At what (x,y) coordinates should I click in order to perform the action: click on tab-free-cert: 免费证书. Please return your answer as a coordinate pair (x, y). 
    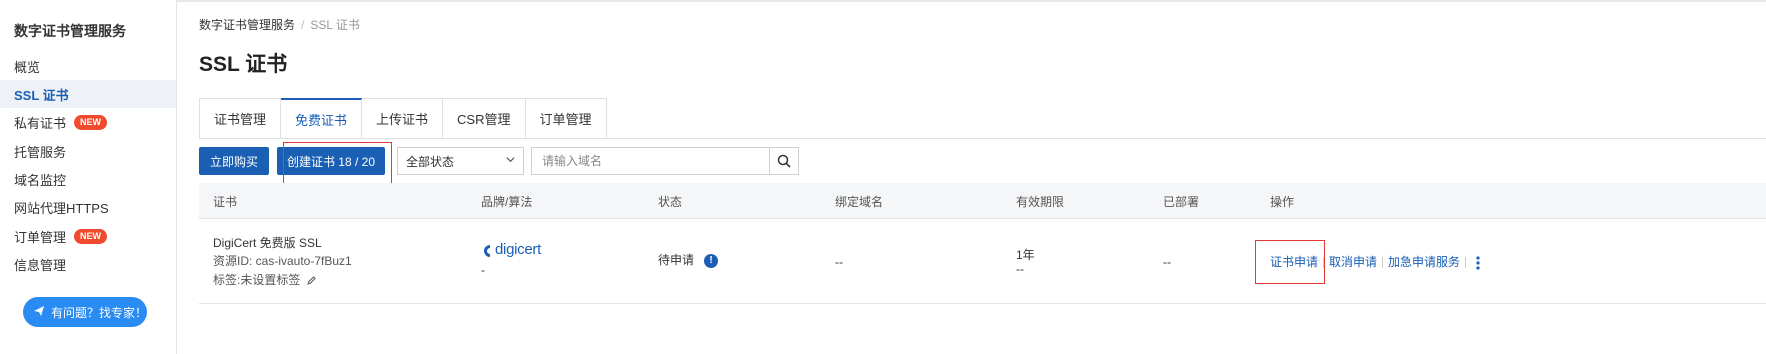
    Looking at the image, I should click on (322, 118).